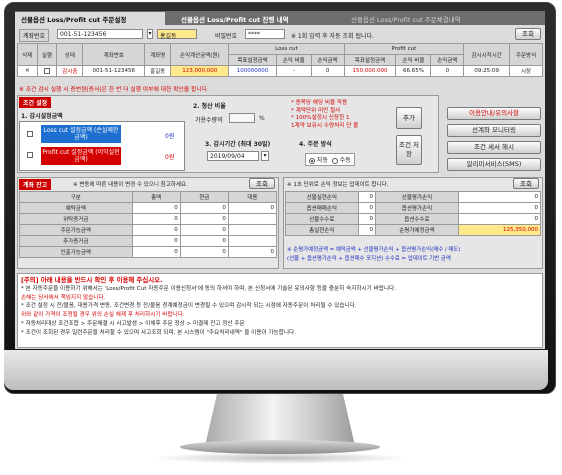 The image size is (562, 475). I want to click on calendar-icon: ▾, so click(265, 156).